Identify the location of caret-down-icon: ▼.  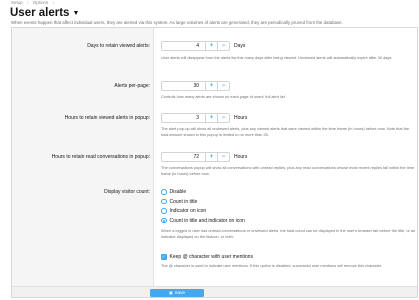
(75, 13).